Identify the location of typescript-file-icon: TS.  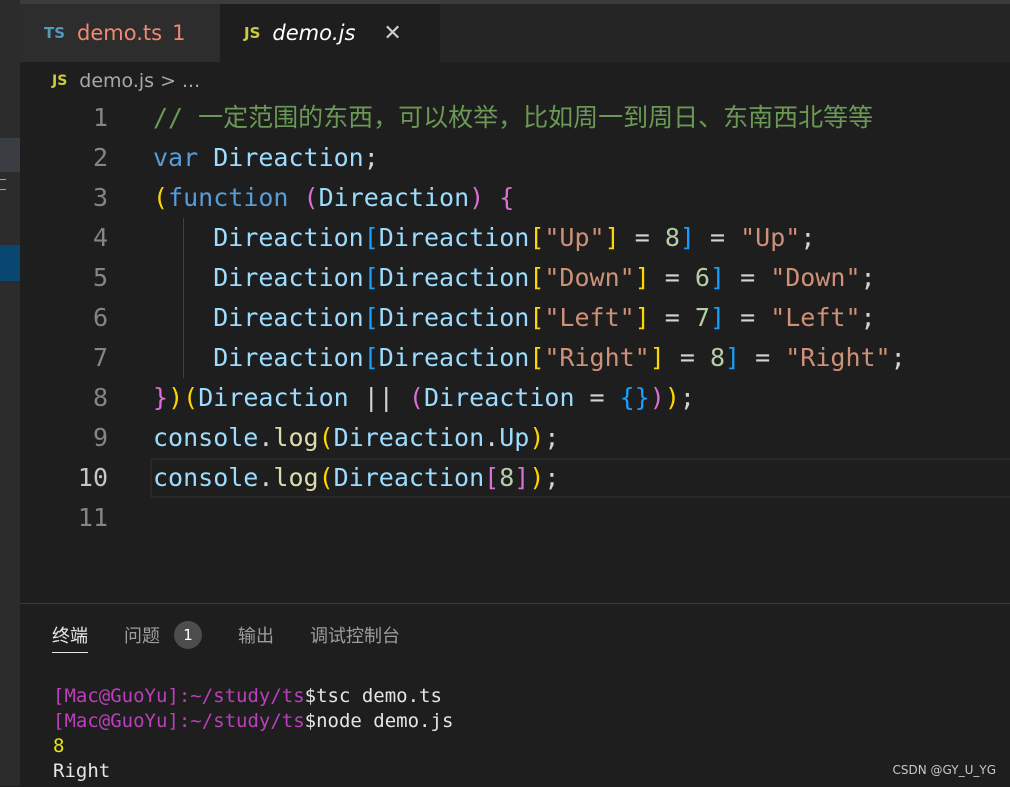
(55, 33).